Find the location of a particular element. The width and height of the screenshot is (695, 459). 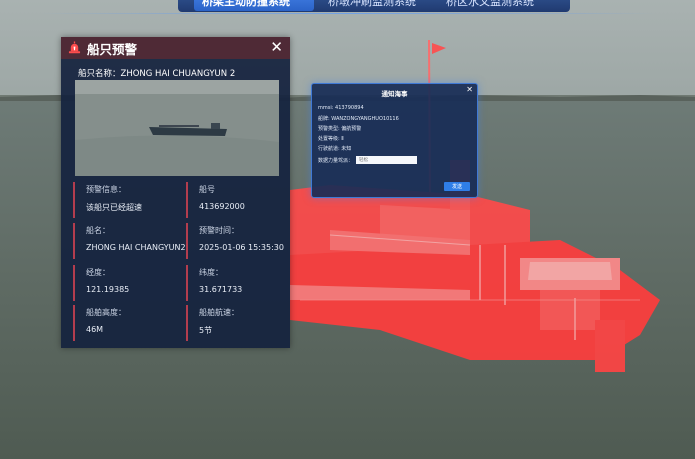

warning-header: 船只预警 ✕ is located at coordinates (175, 48).